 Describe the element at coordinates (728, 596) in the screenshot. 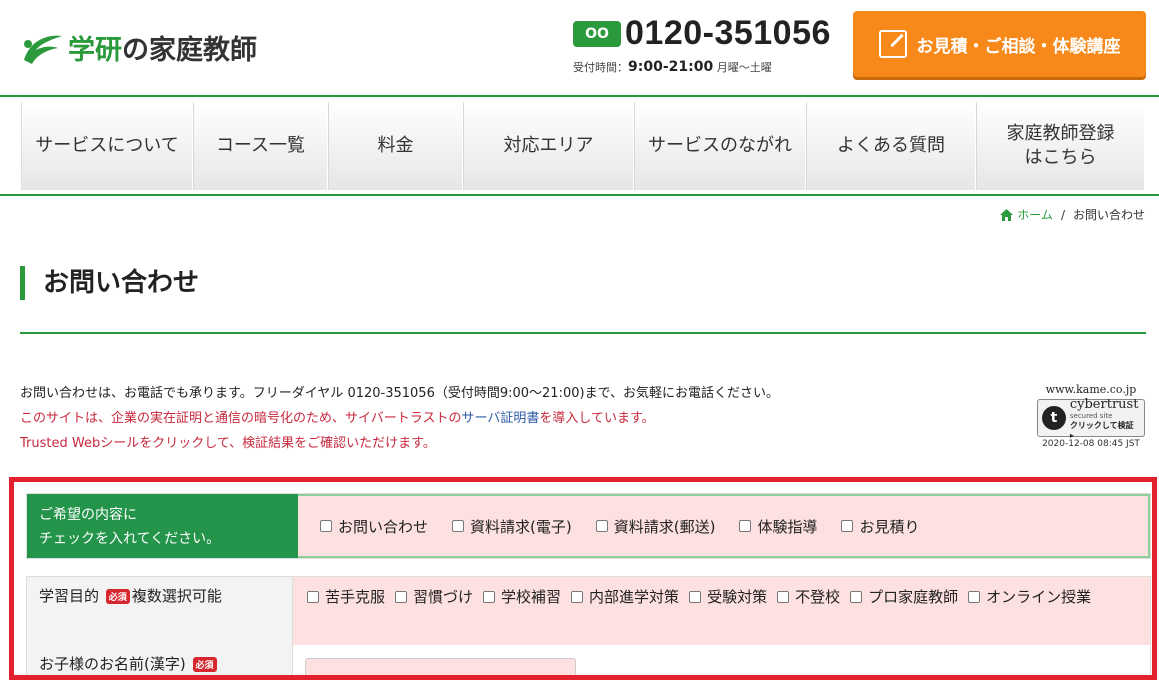

I see `checkbox-entrance-exam: 受験対策` at that location.